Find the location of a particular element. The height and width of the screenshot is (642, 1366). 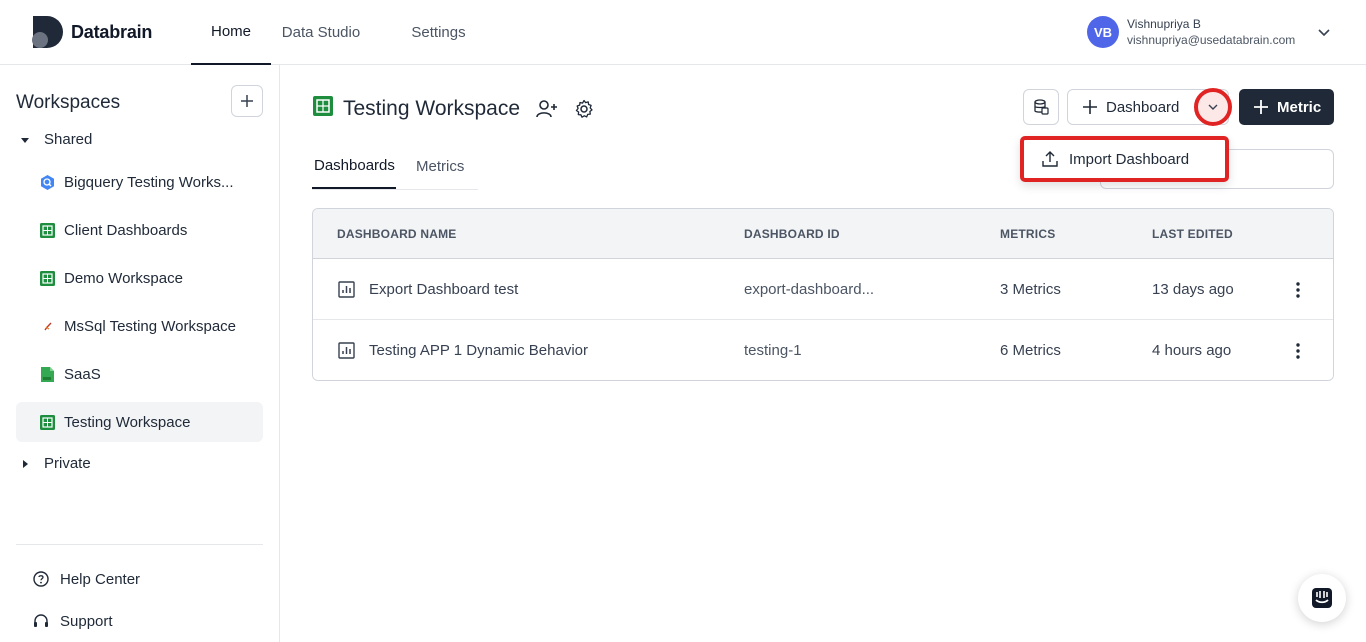

database-icon is located at coordinates (1041, 107).